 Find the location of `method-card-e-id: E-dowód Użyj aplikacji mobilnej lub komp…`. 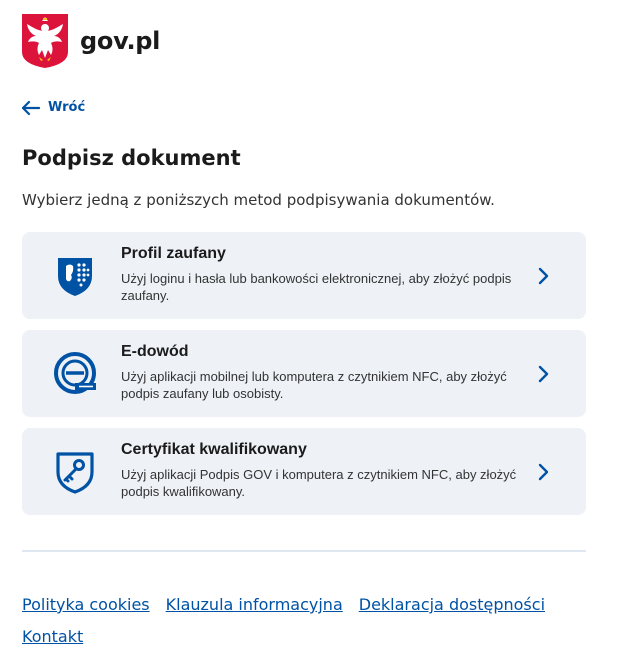

method-card-e-id: E-dowód Użyj aplikacji mobilnej lub komp… is located at coordinates (304, 373).